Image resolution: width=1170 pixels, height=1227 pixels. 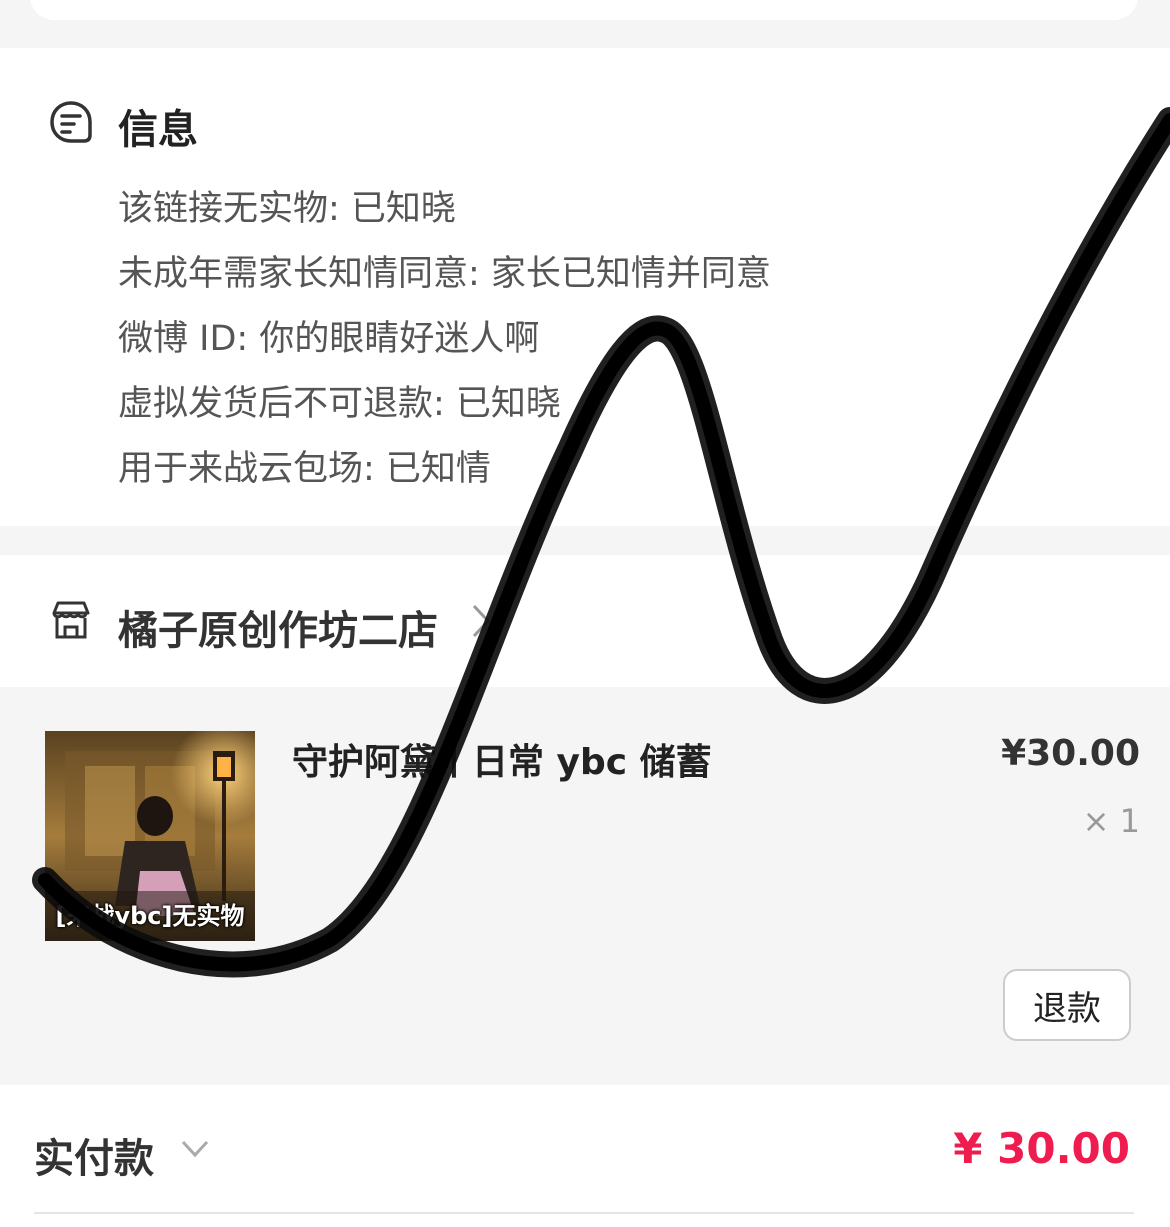 What do you see at coordinates (584, 1213) in the screenshot?
I see `divider` at bounding box center [584, 1213].